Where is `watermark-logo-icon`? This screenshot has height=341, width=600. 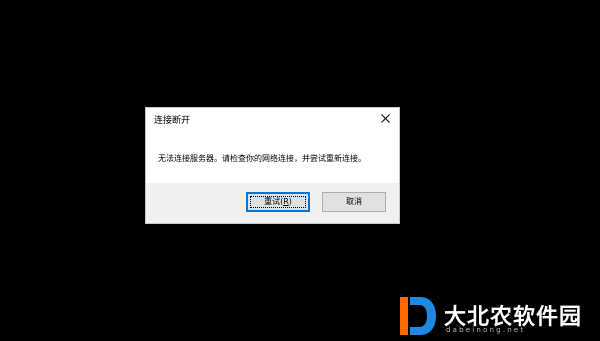
watermark-logo-icon is located at coordinates (418, 316).